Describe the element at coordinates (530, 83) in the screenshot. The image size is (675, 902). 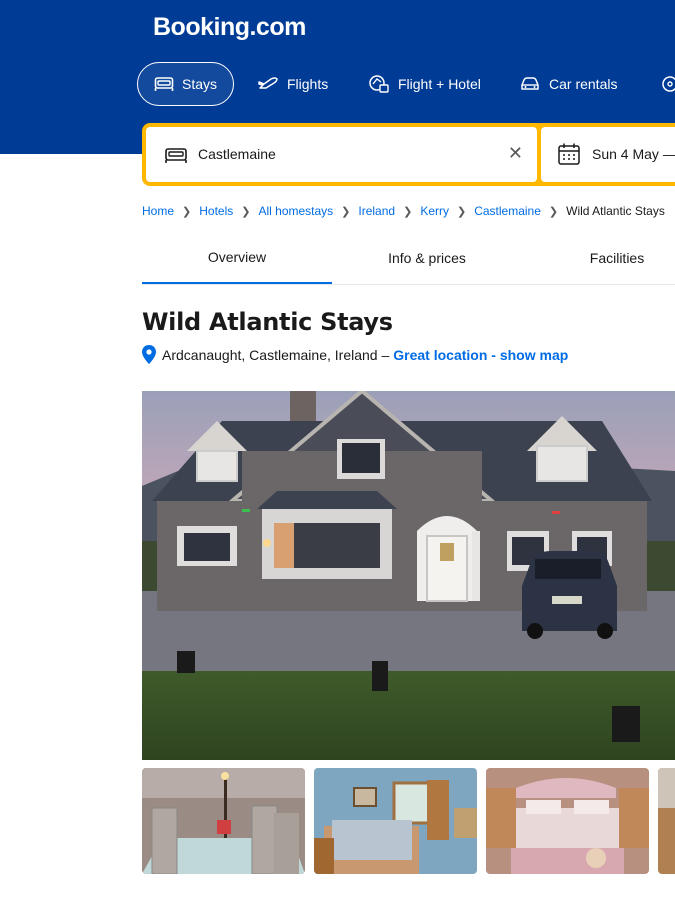
I see `car-icon` at that location.